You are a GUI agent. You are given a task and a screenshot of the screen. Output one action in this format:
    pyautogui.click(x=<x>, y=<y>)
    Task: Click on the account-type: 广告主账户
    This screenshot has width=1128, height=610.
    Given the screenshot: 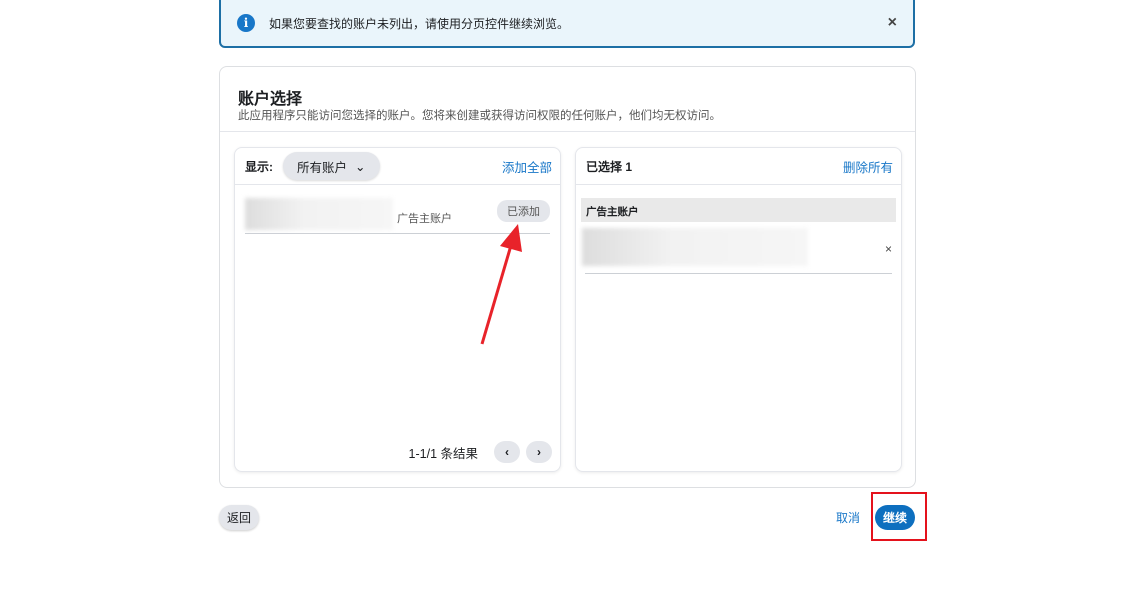 What is the action you would take?
    pyautogui.click(x=424, y=219)
    